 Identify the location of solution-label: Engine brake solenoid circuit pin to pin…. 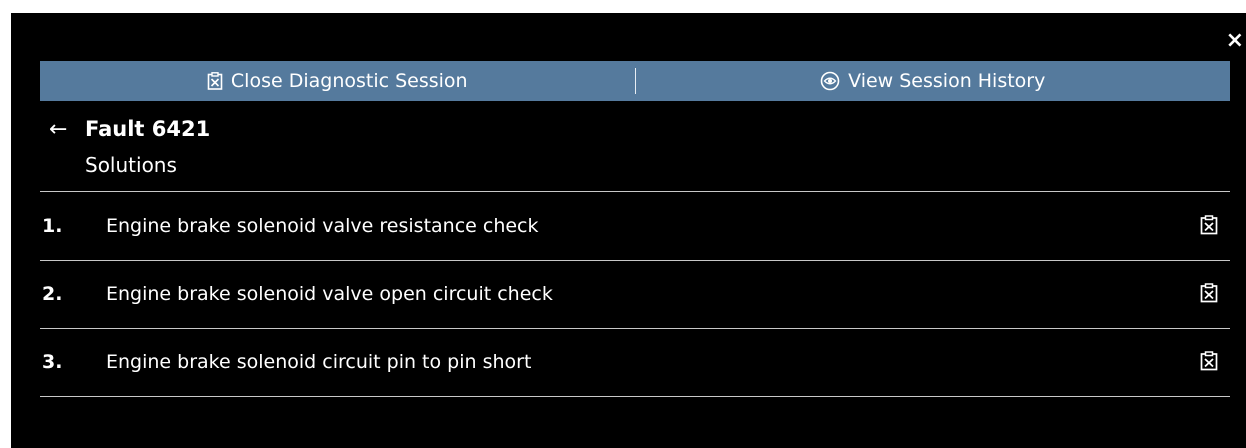
(319, 362).